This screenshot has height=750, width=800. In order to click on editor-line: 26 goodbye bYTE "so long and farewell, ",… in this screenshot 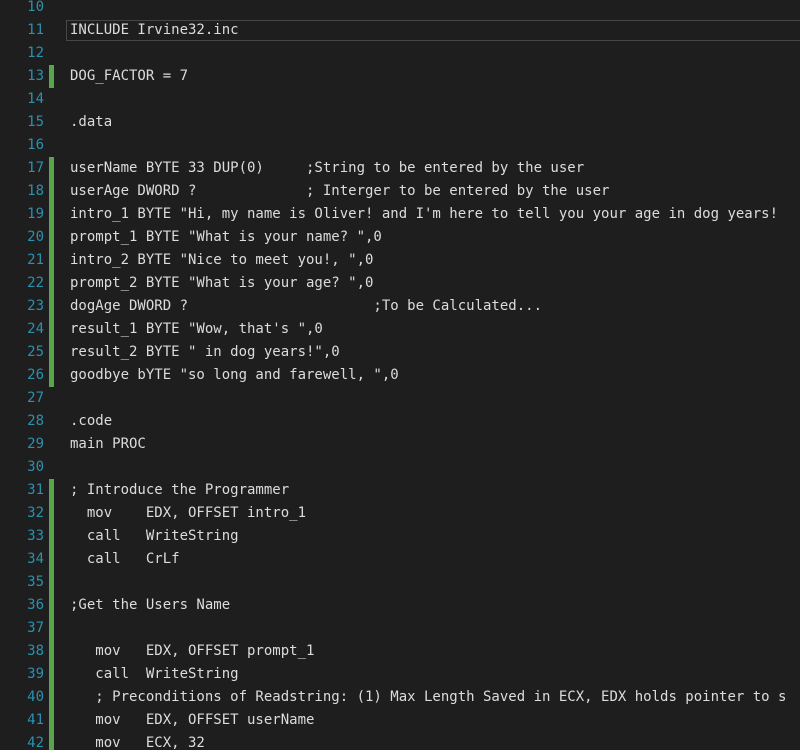, I will do `click(400, 375)`.